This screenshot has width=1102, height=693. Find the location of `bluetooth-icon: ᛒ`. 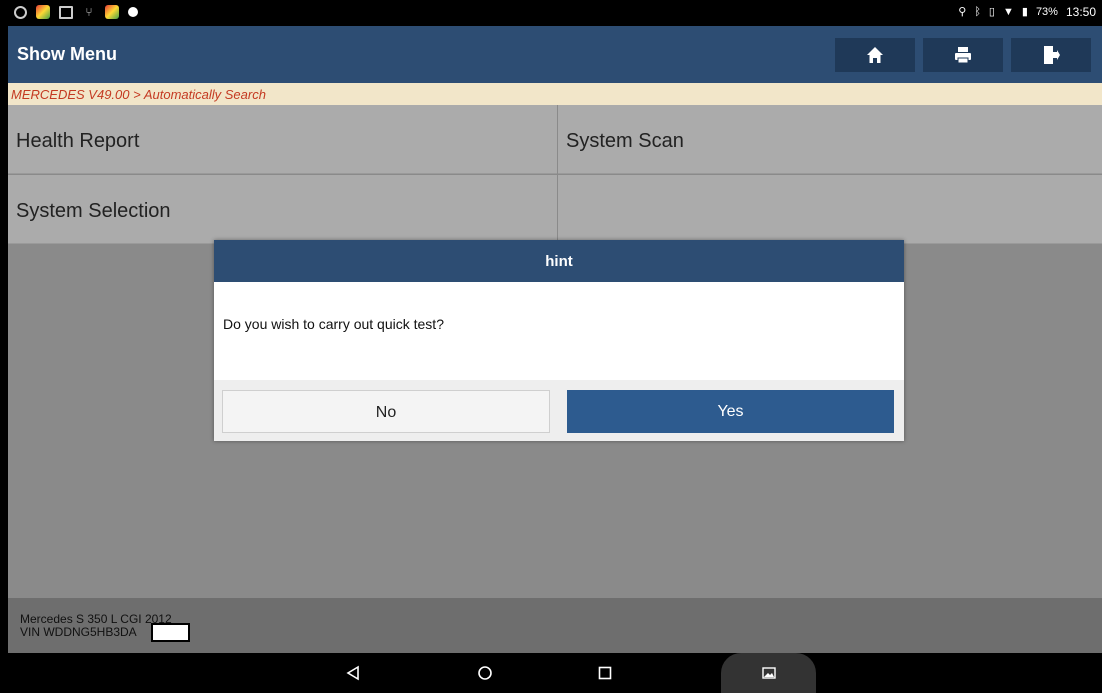

bluetooth-icon: ᛒ is located at coordinates (977, 12).